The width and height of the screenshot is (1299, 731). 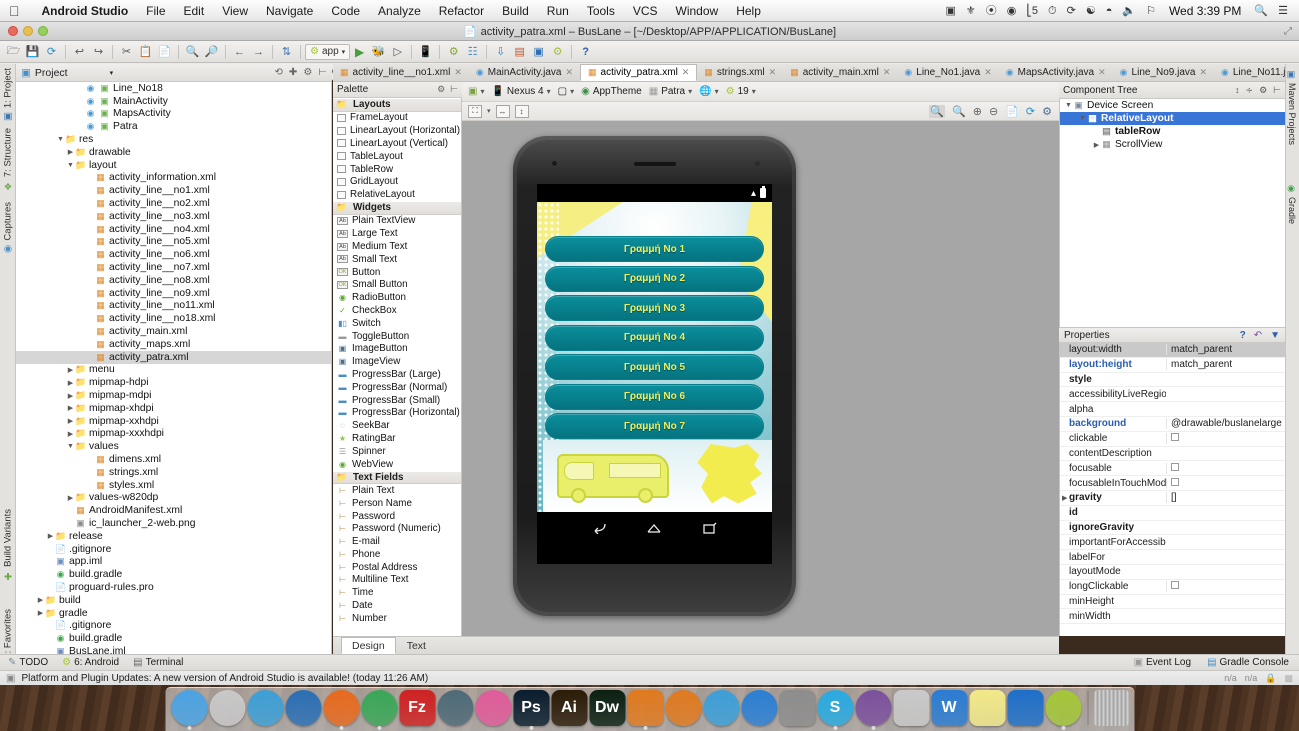 What do you see at coordinates (397, 208) in the screenshot?
I see `palette-group-header: 📁 Widgets` at bounding box center [397, 208].